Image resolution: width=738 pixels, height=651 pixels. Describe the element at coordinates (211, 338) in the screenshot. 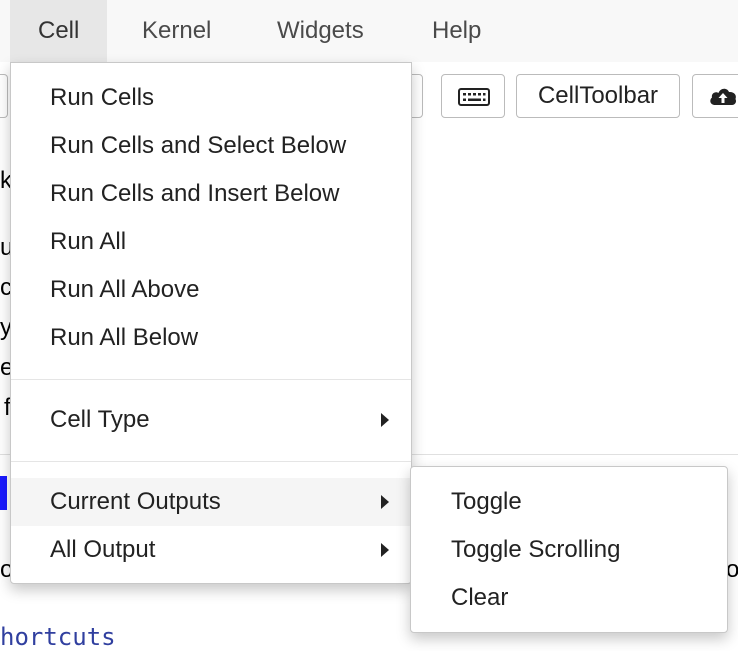

I see `menu-item-run-all-below: Run All Below` at that location.